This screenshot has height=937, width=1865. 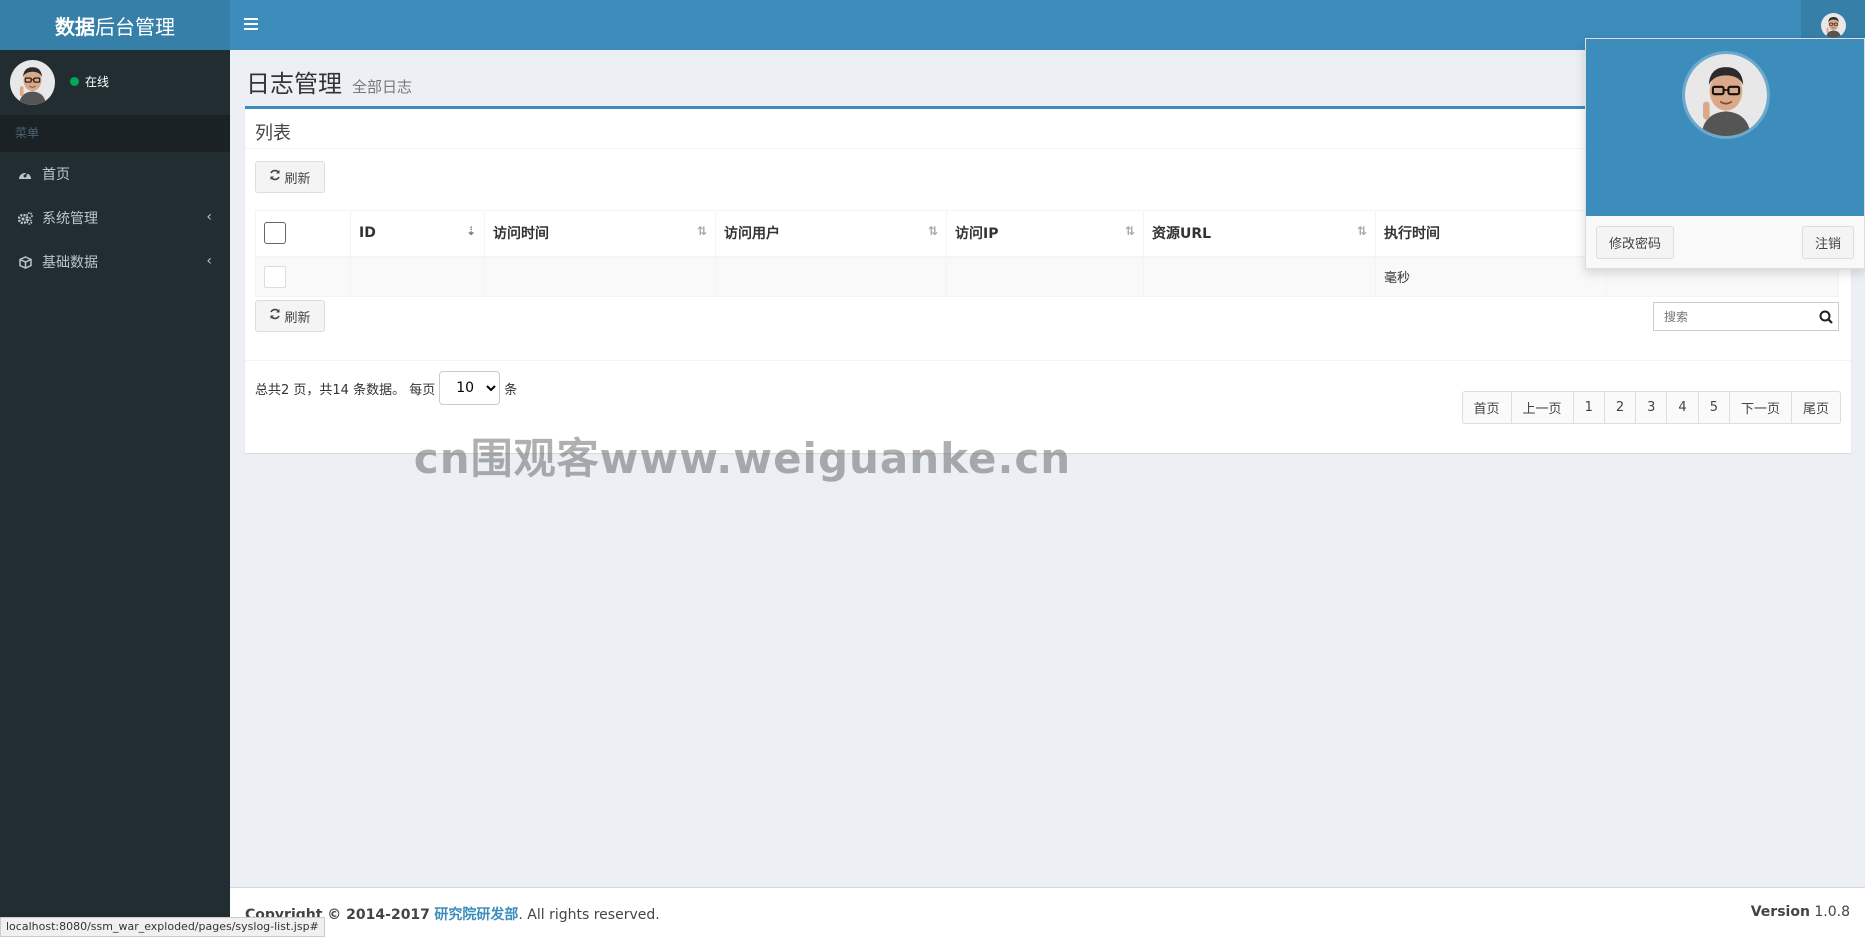 I want to click on column-label: 执行时间, so click(x=1412, y=234).